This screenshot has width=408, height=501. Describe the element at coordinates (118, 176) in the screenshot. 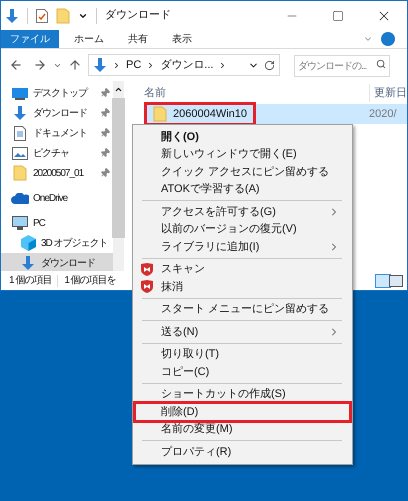

I see `scrollbar` at that location.